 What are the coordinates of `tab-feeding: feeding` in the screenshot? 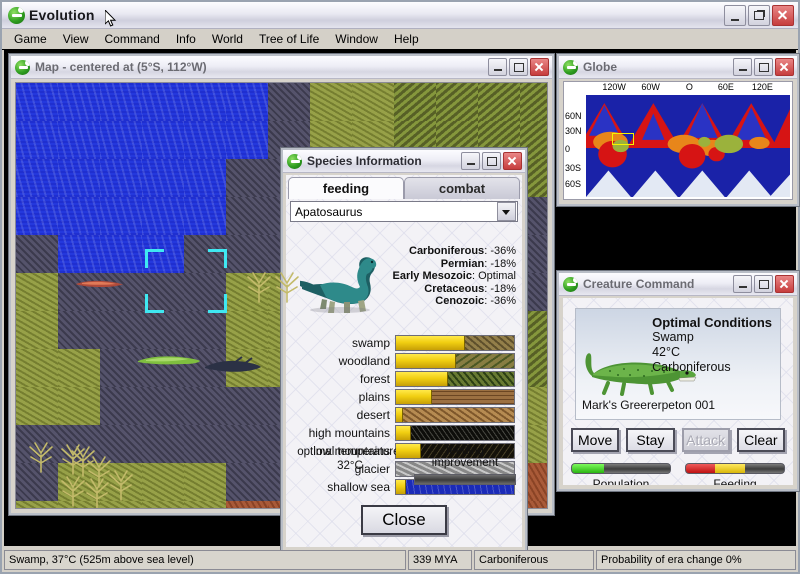 It's located at (346, 188).